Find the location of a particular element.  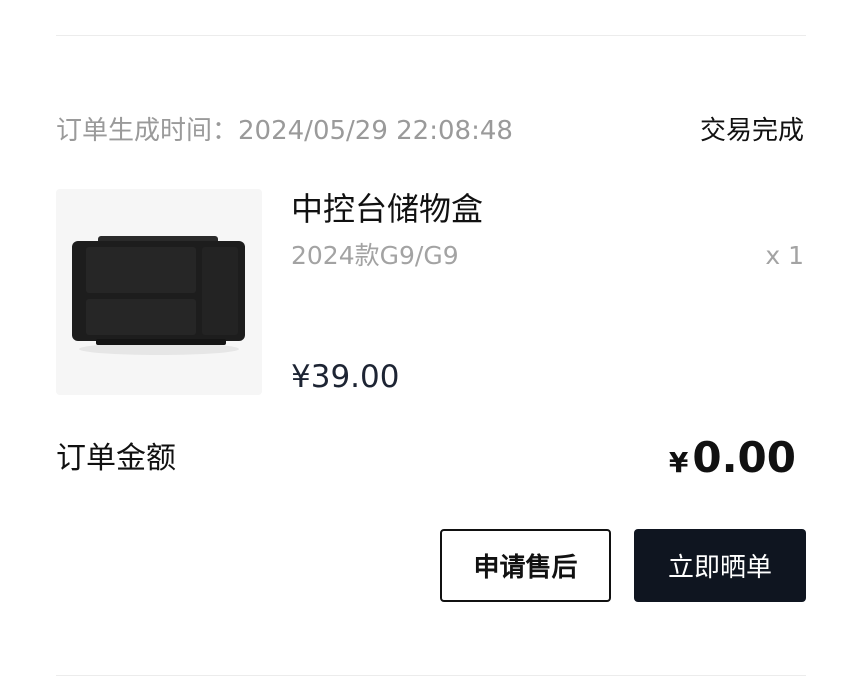

order-total-amount: ¥0.00 is located at coordinates (732, 458).